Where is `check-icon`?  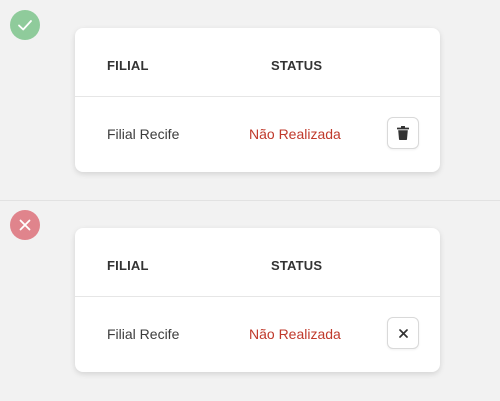
check-icon is located at coordinates (25, 25).